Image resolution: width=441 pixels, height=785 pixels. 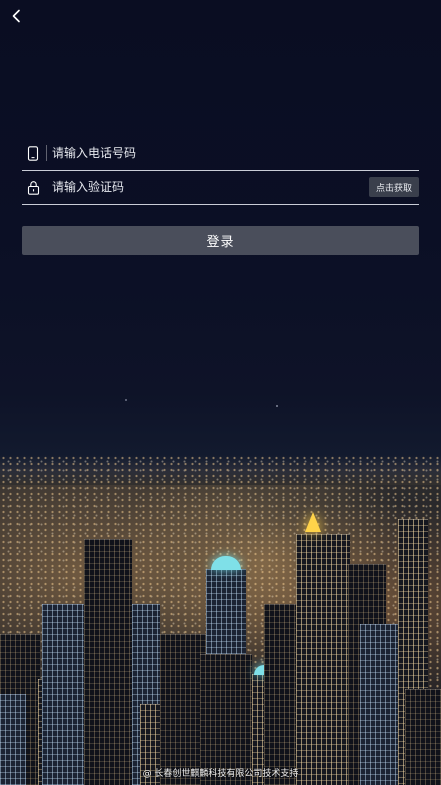 I want to click on chevron-left-icon, so click(x=16, y=16).